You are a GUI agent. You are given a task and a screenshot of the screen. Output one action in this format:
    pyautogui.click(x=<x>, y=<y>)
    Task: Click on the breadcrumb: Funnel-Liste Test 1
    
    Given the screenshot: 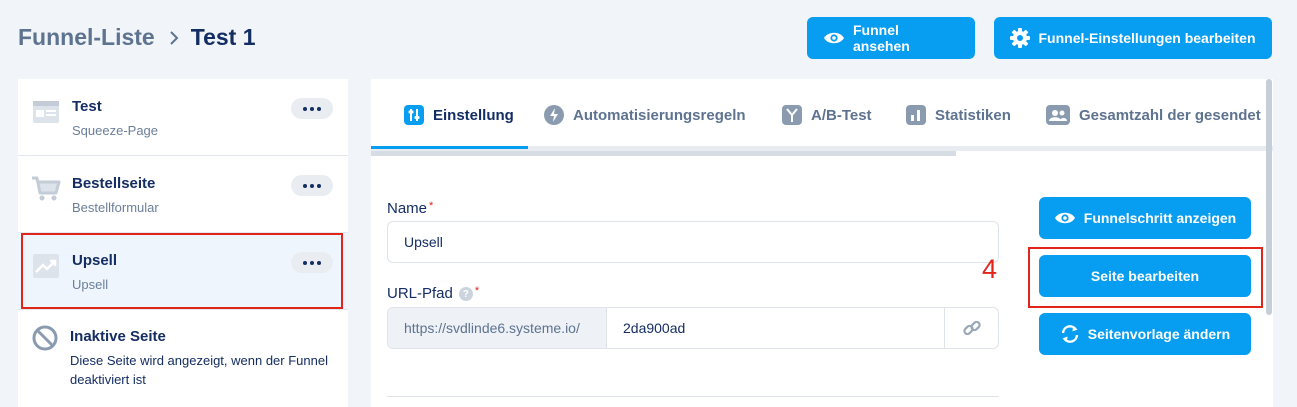 What is the action you would take?
    pyautogui.click(x=137, y=37)
    